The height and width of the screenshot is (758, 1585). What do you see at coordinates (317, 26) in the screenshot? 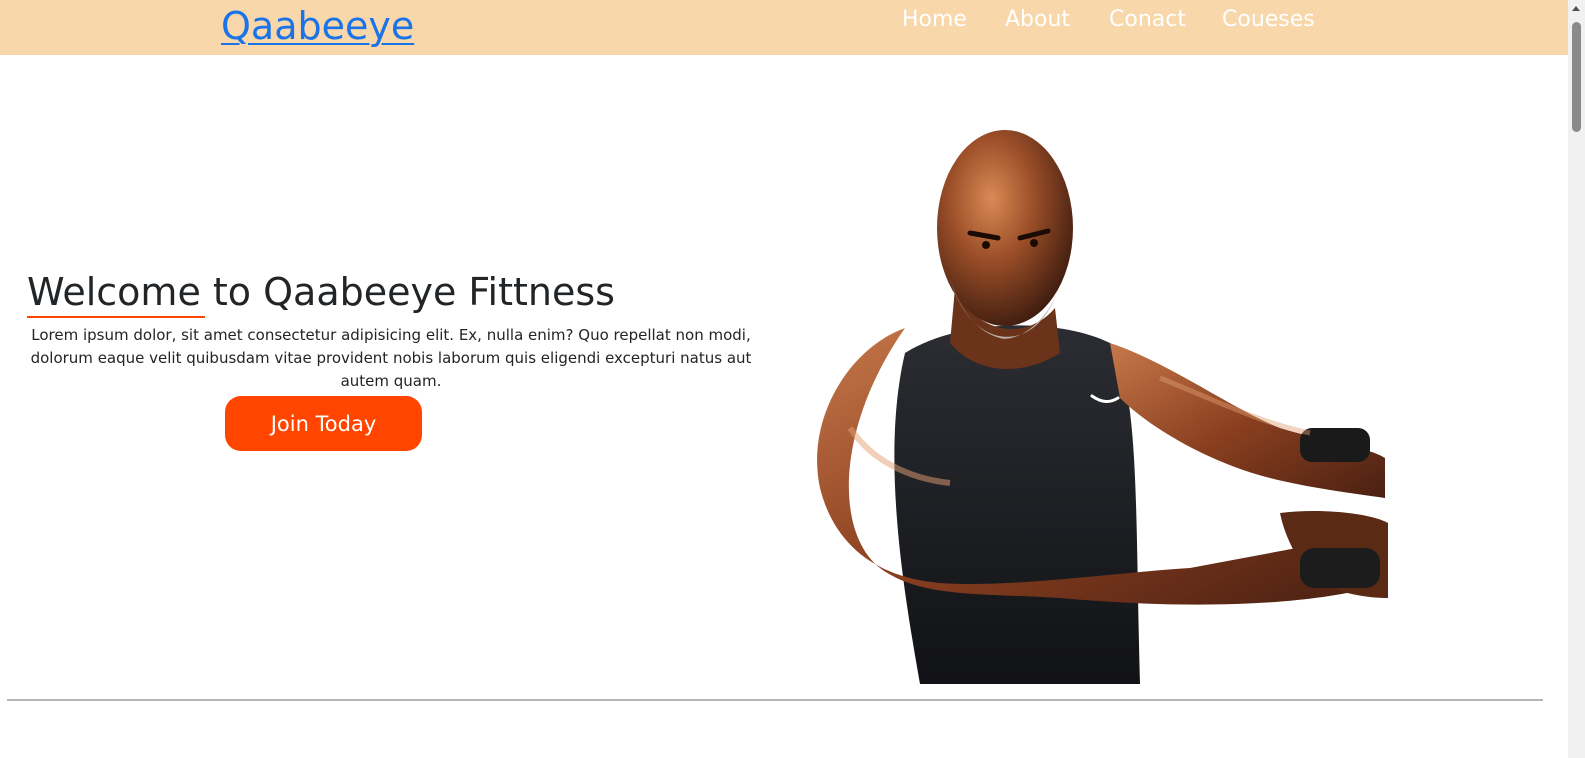
I see `brand-logo-link: Qaabeeye` at bounding box center [317, 26].